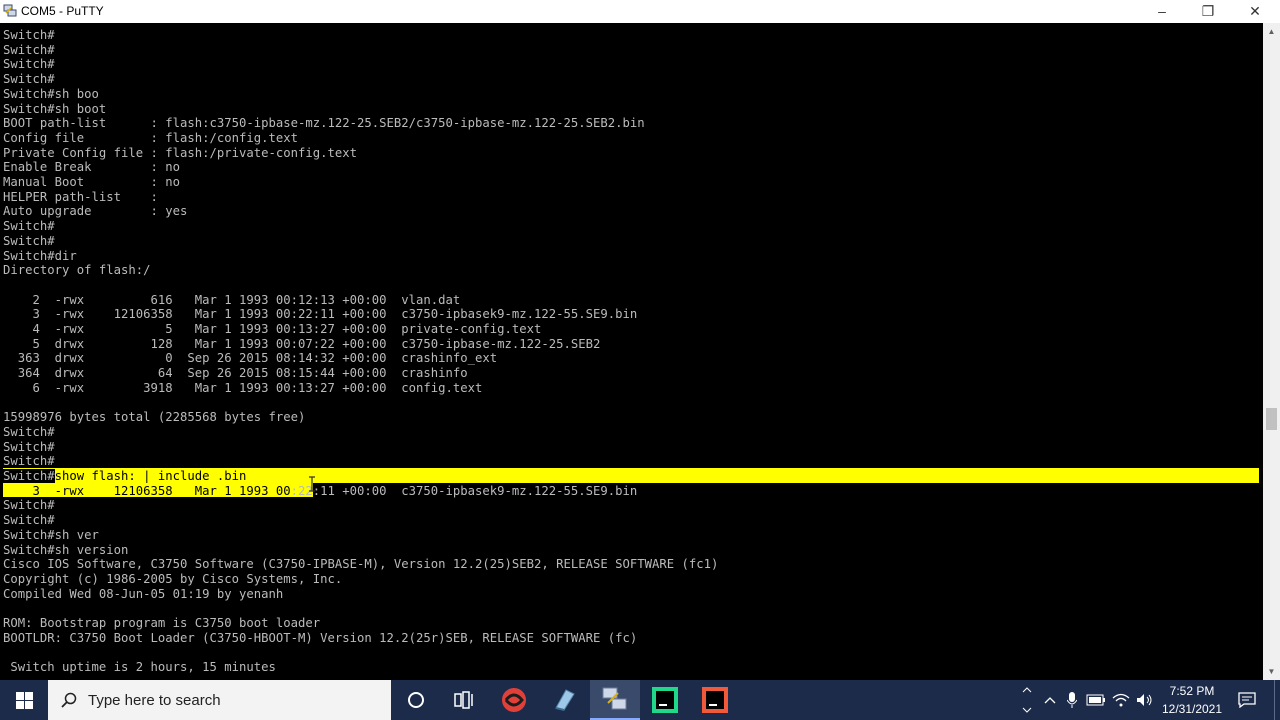 Image resolution: width=1280 pixels, height=720 pixels. What do you see at coordinates (615, 700) in the screenshot?
I see `putty-taskbar-icon` at bounding box center [615, 700].